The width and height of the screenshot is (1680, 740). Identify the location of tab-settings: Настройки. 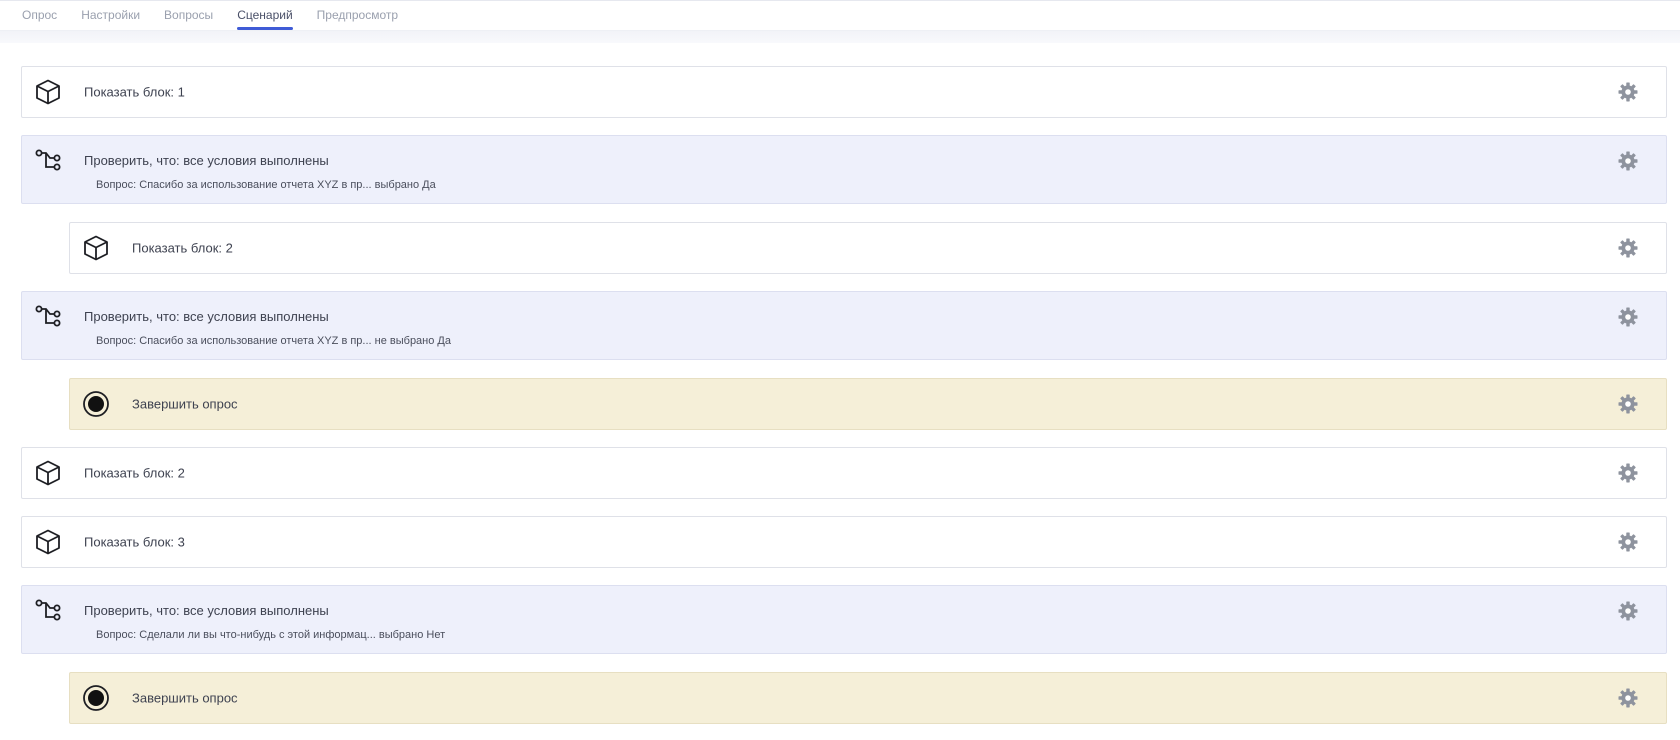
(110, 15).